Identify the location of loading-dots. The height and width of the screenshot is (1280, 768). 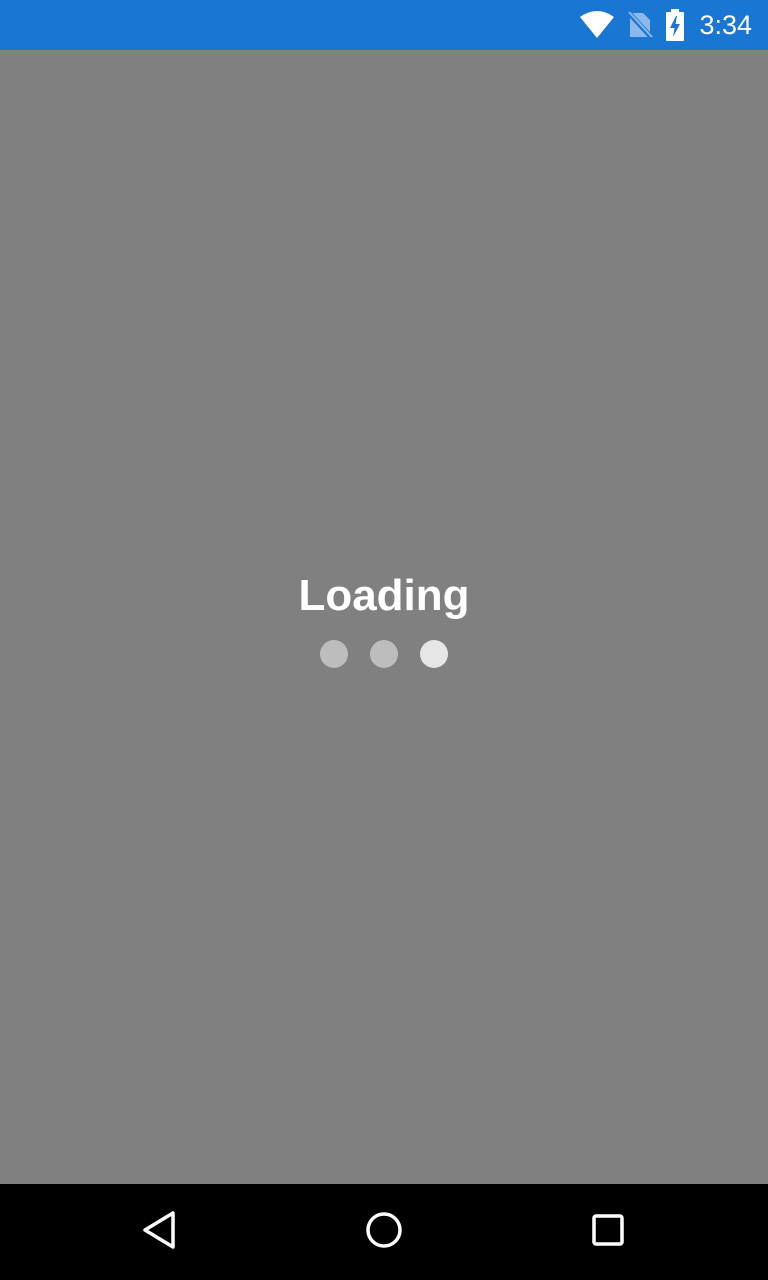
(384, 654).